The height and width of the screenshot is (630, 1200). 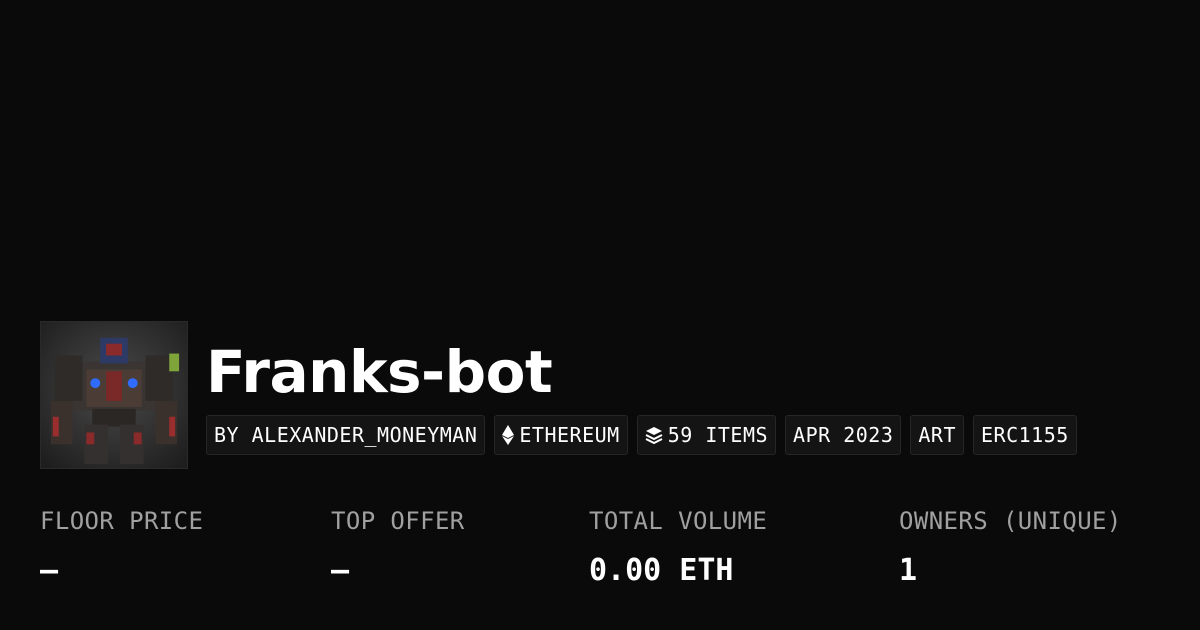 I want to click on category-label: ART, so click(x=937, y=435).